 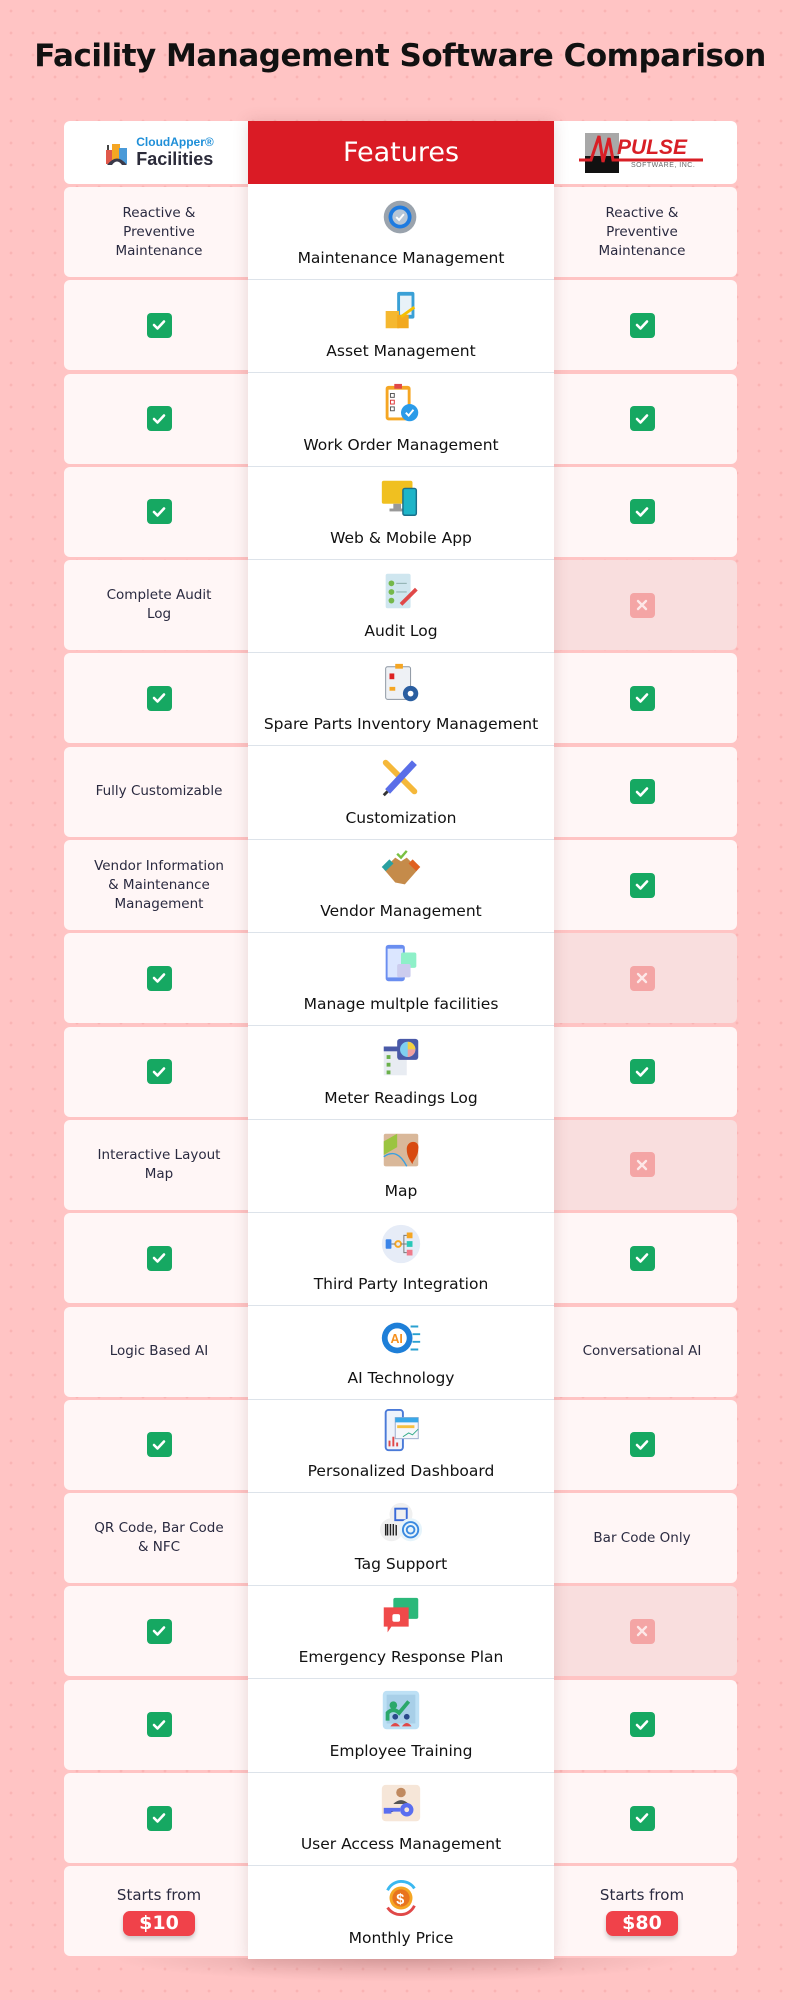 I want to click on multi-device-icon, so click(x=401, y=963).